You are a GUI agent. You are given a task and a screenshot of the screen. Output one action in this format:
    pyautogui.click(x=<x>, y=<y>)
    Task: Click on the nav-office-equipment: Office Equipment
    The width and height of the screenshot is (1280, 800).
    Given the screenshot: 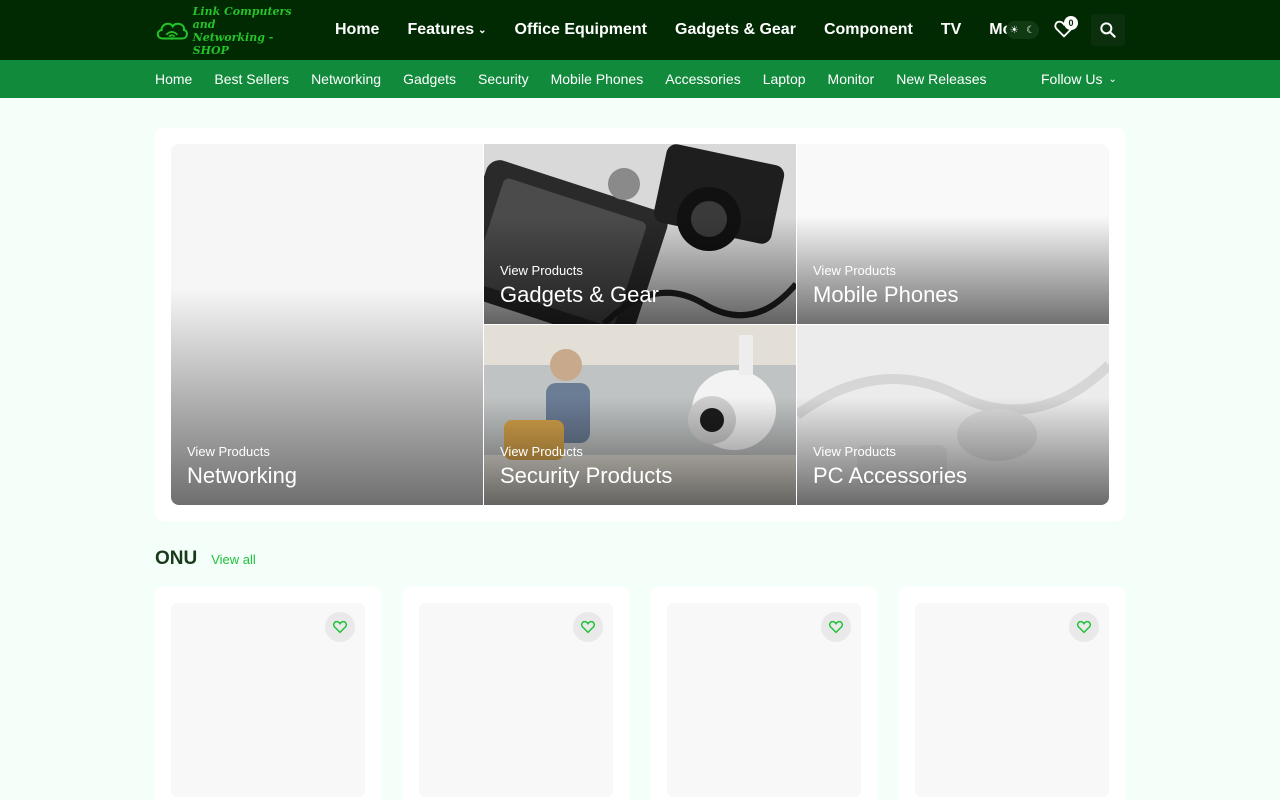 What is the action you would take?
    pyautogui.click(x=581, y=30)
    